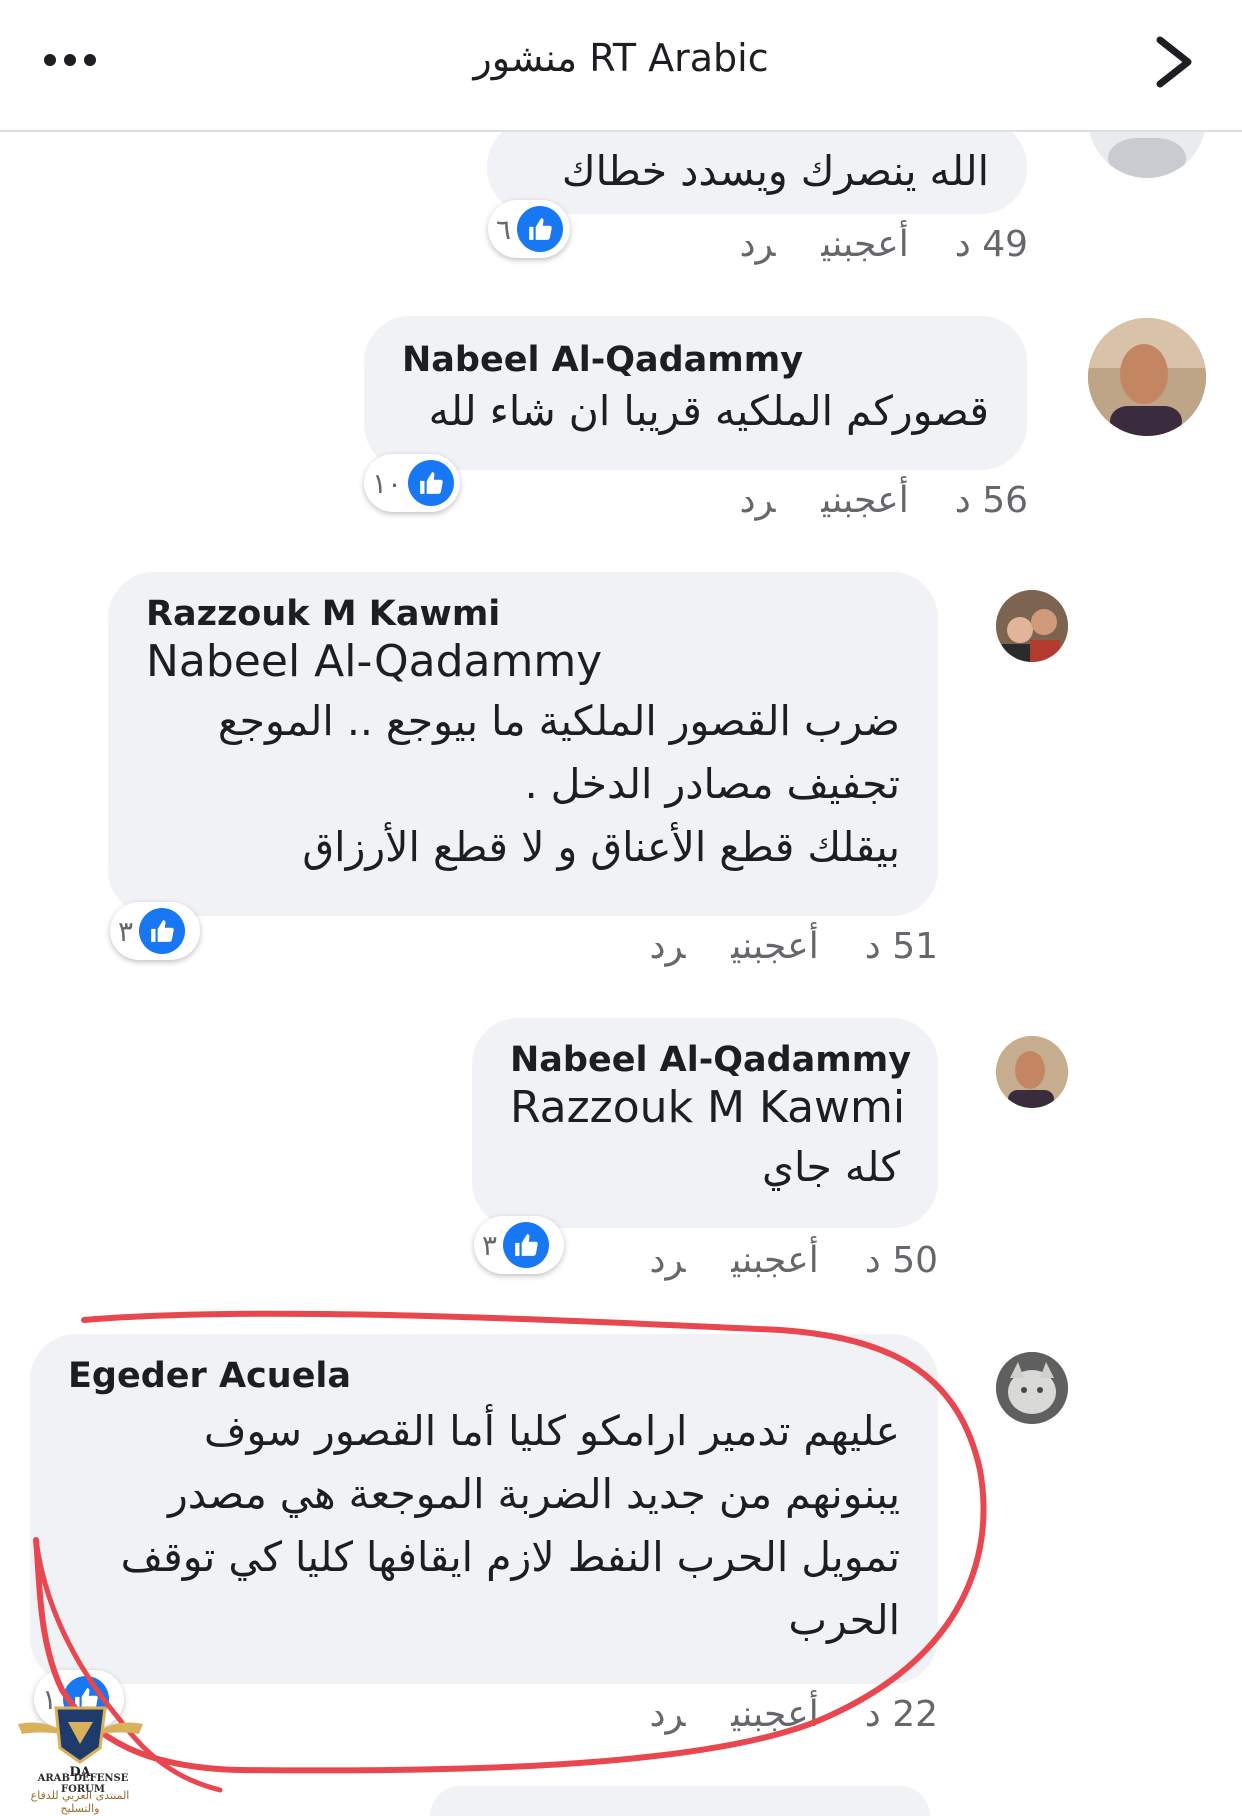 Image resolution: width=1242 pixels, height=1816 pixels. I want to click on comment-text: الله ينصرك ويسدد خطاك, so click(775, 171).